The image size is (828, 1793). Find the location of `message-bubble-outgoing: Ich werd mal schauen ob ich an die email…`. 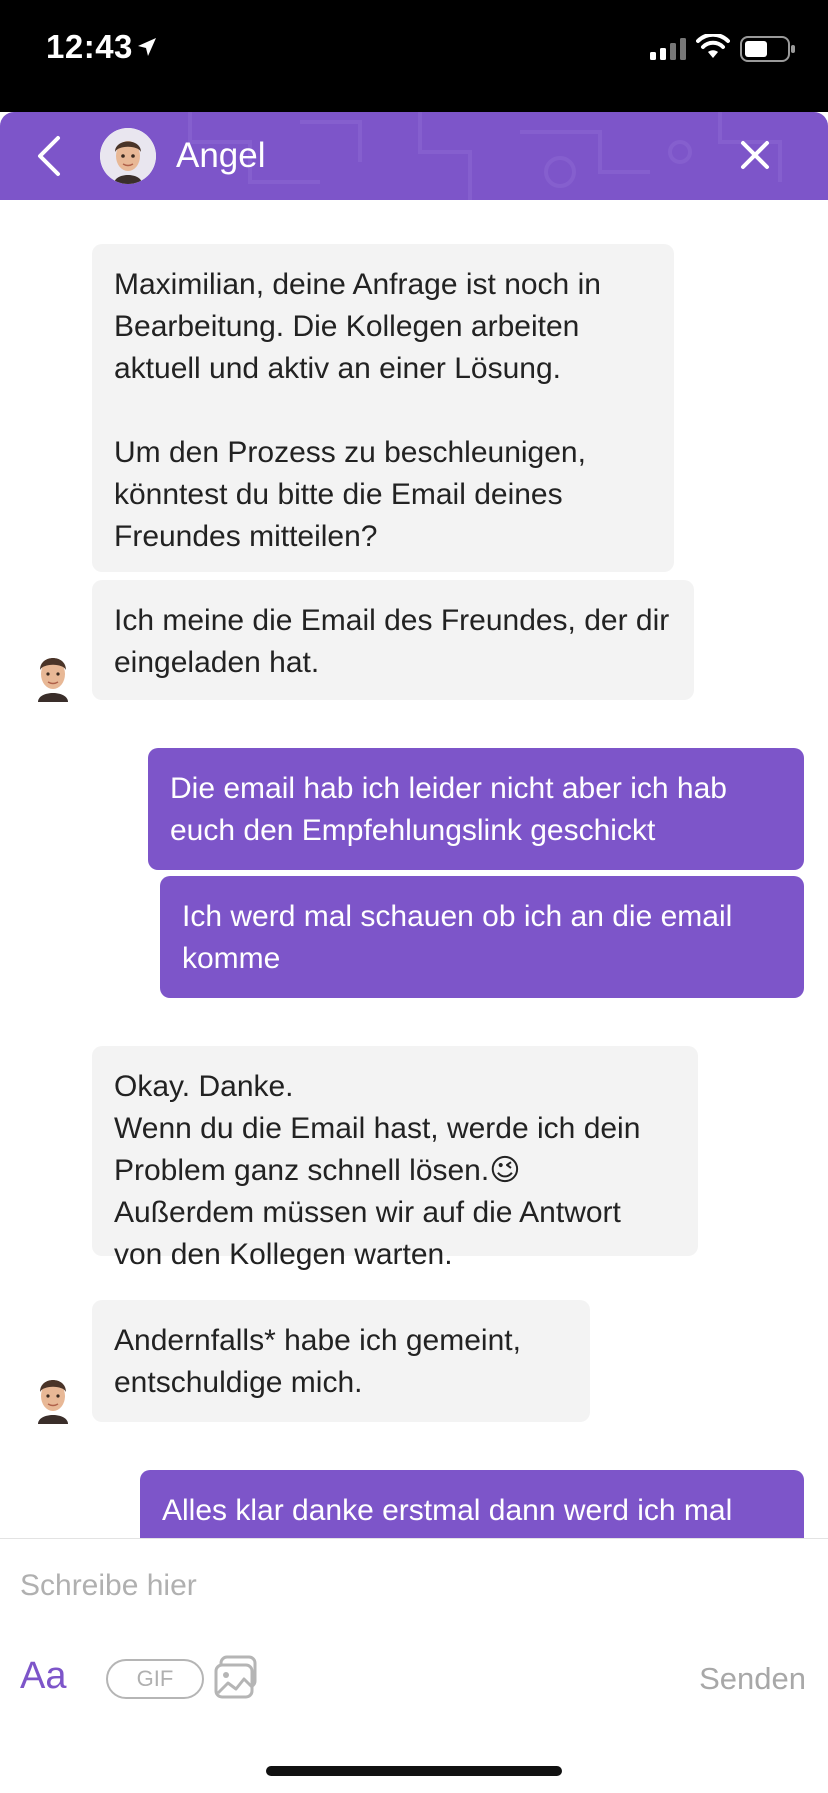

message-bubble-outgoing: Ich werd mal schauen ob ich an die email… is located at coordinates (482, 937).